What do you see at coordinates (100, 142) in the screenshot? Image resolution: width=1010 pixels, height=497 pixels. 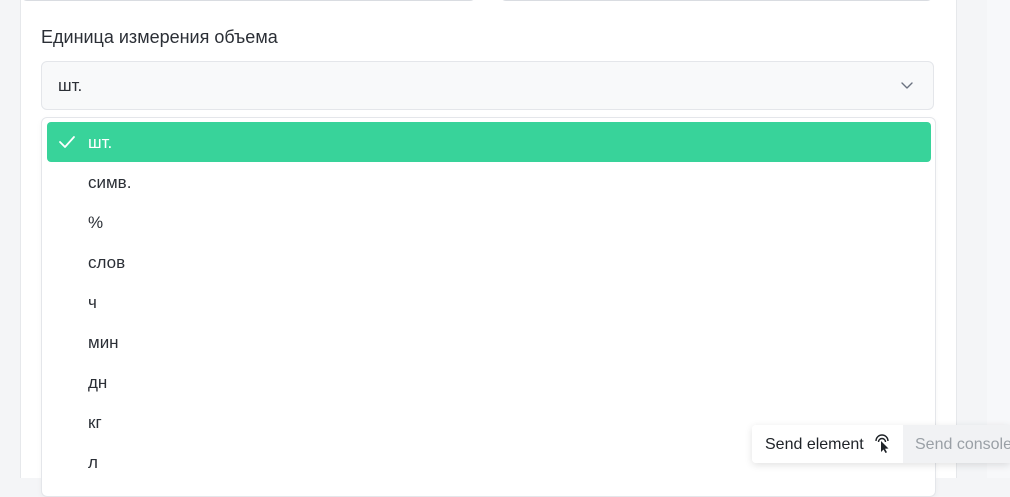 I see `option-label: шт.` at bounding box center [100, 142].